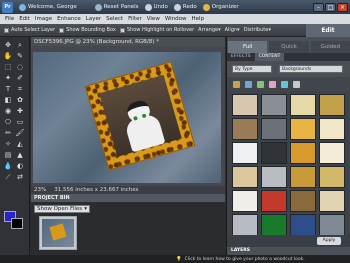 The image size is (350, 263). What do you see at coordinates (20, 111) in the screenshot?
I see `healing-brush-icon: ✚` at bounding box center [20, 111].